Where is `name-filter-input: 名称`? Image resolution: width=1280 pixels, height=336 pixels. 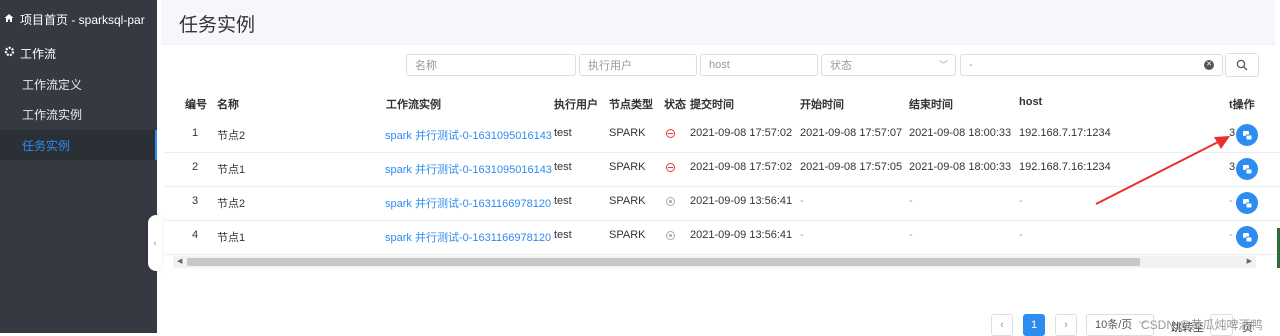 name-filter-input: 名称 is located at coordinates (491, 65).